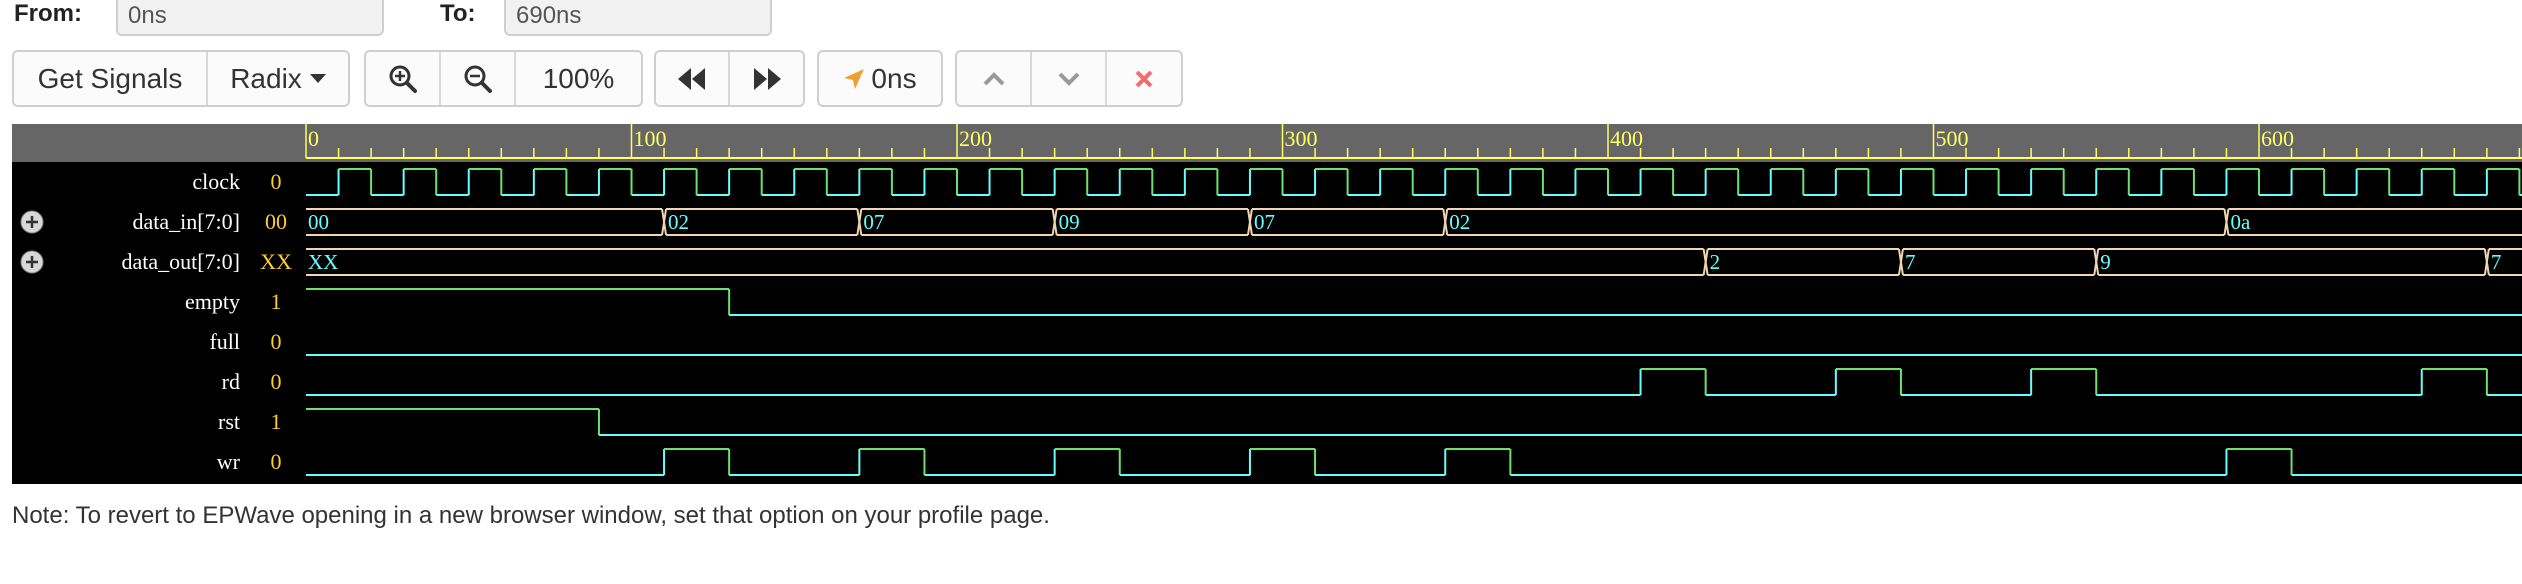 This screenshot has width=2522, height=584. Describe the element at coordinates (180, 261) in the screenshot. I see `signal-name: data_out[7:0]` at that location.